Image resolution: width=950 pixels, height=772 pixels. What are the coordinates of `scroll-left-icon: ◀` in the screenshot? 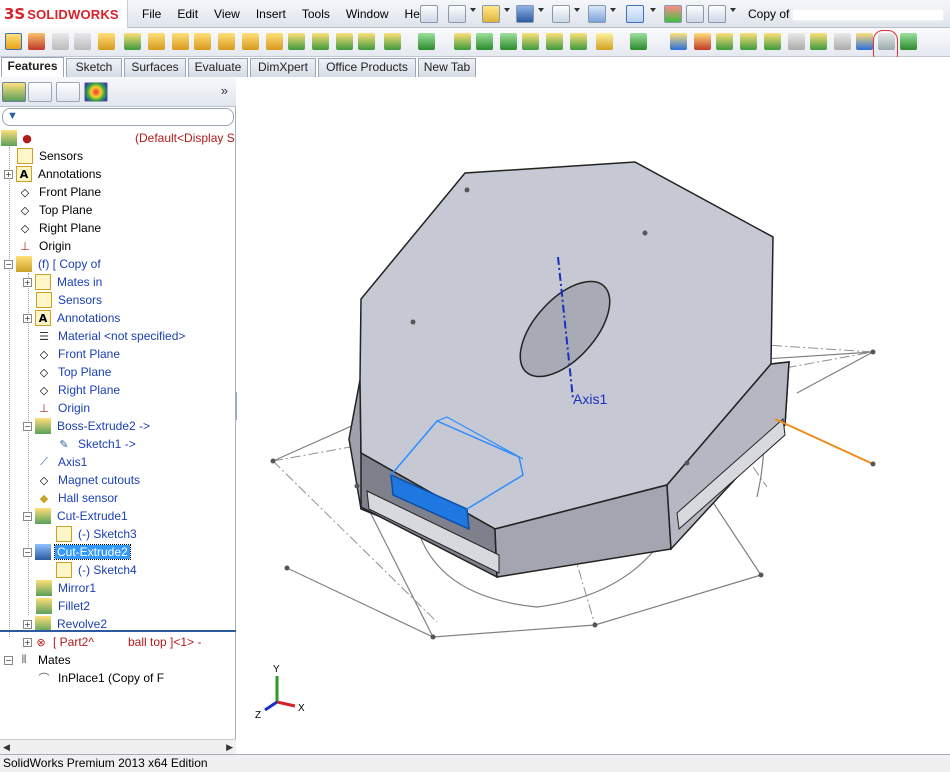 It's located at (6, 747).